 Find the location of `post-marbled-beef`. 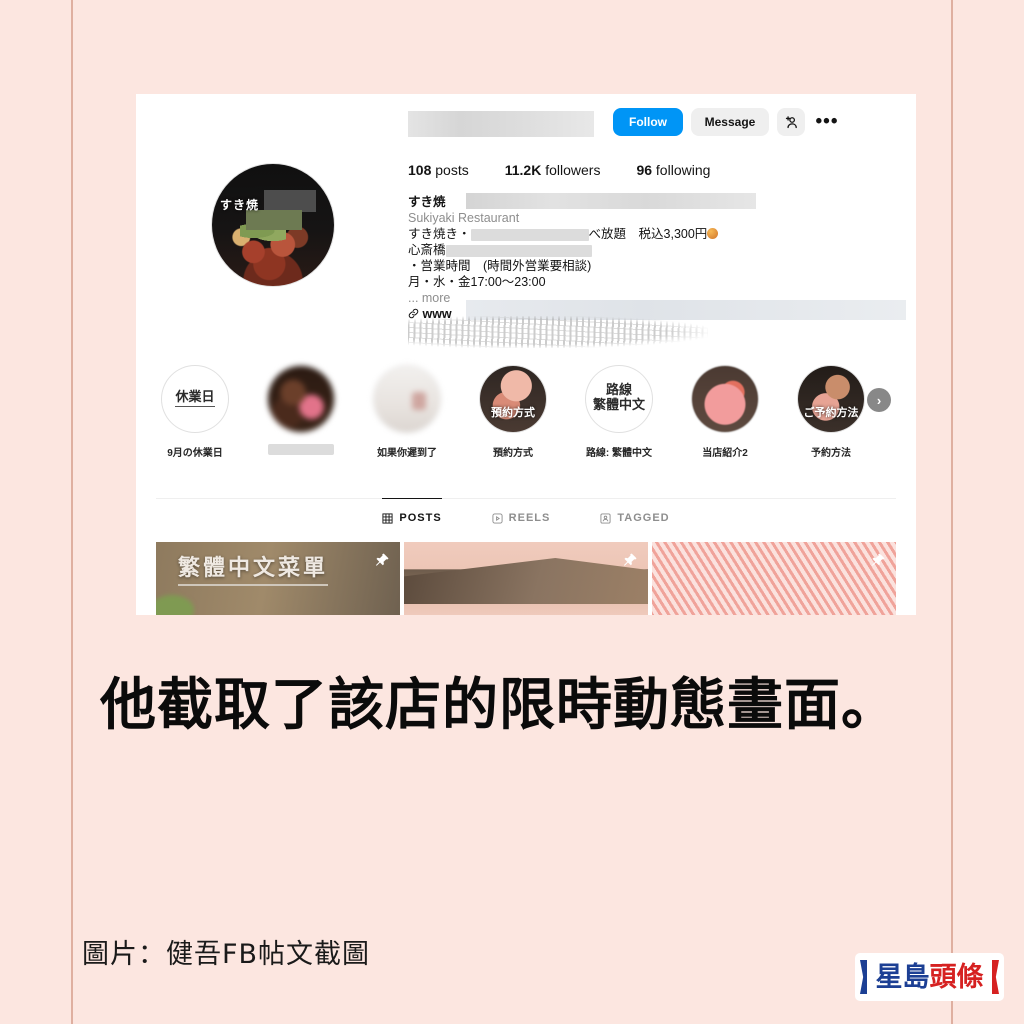

post-marbled-beef is located at coordinates (774, 578).